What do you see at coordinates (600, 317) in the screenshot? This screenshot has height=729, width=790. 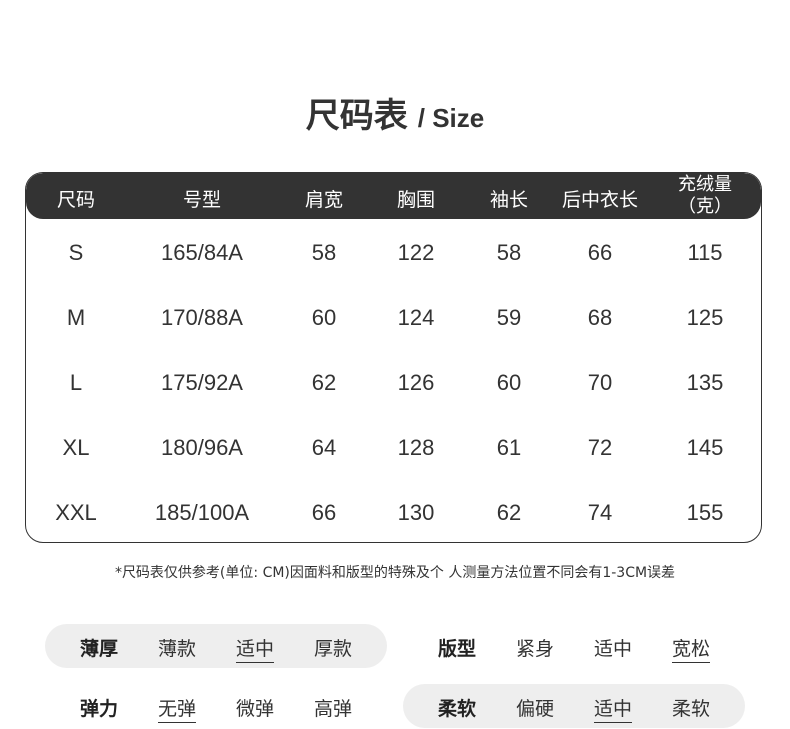 I see `table-cell: 68` at bounding box center [600, 317].